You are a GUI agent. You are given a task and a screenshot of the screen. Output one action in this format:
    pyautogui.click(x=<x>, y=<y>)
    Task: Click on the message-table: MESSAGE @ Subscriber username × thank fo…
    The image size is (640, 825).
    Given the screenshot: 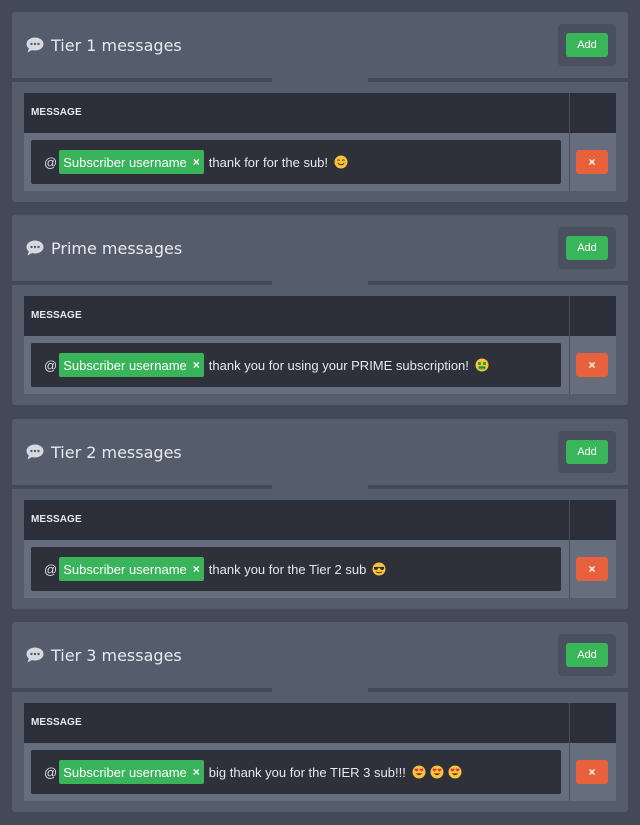 What is the action you would take?
    pyautogui.click(x=320, y=142)
    